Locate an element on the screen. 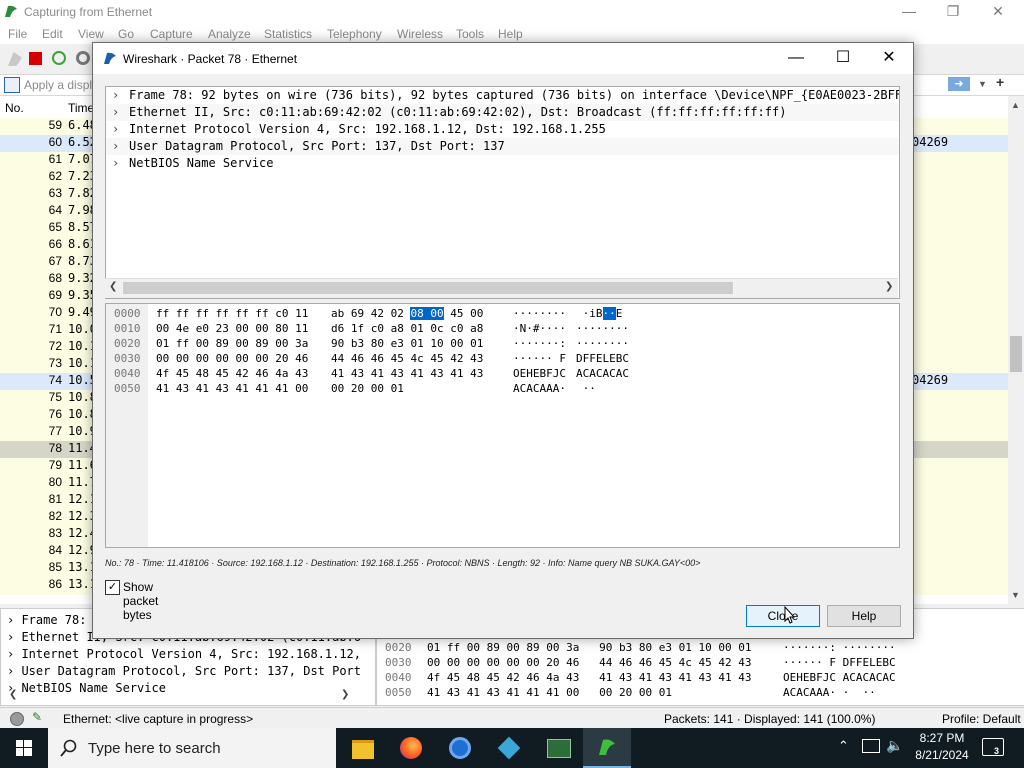 The height and width of the screenshot is (768, 1024). detail-line: › NetBIOS Name Service is located at coordinates (86, 688).